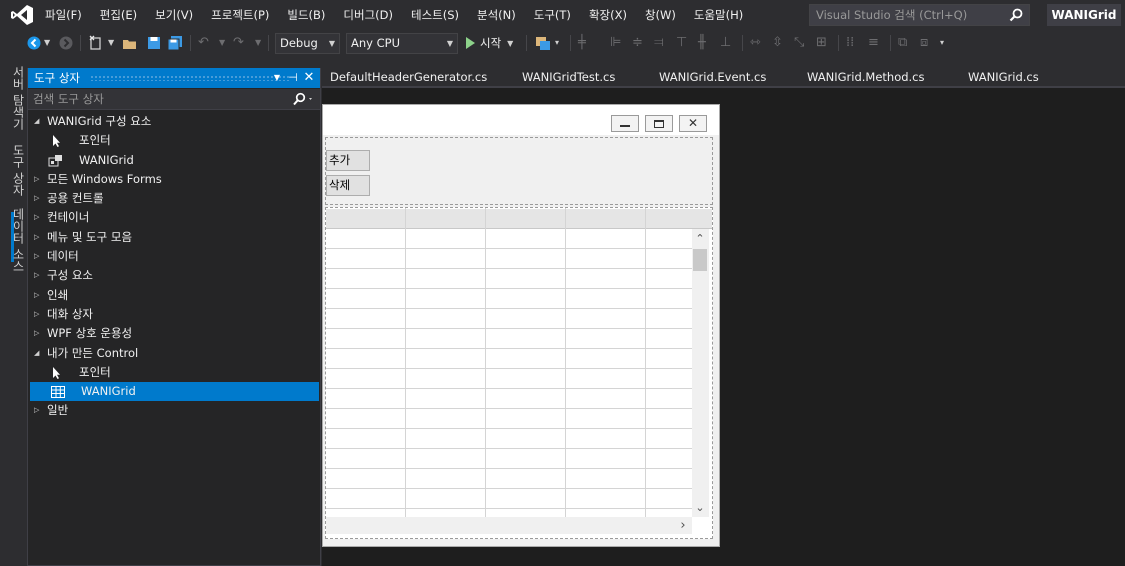 The height and width of the screenshot is (566, 1125). Describe the element at coordinates (118, 15) in the screenshot. I see `menu-item: 편집(E)` at that location.